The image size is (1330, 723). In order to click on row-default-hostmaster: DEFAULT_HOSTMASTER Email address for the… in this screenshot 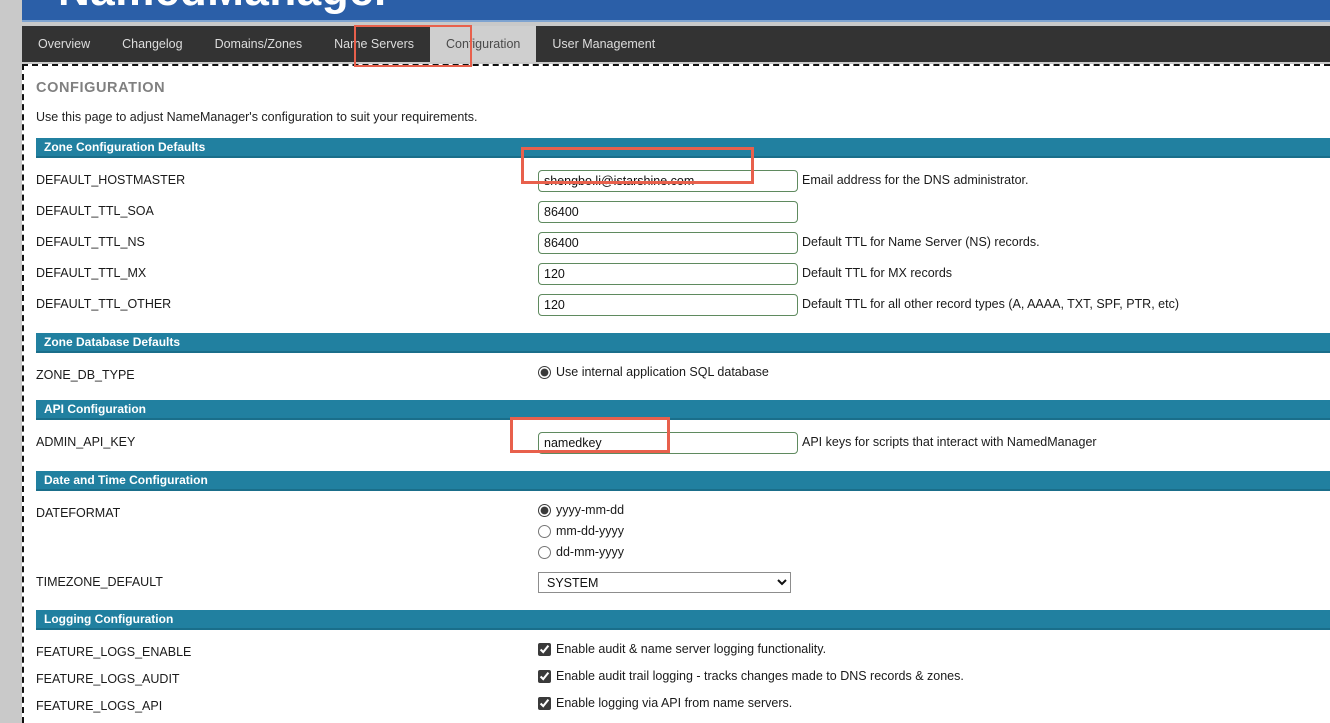, I will do `click(683, 181)`.